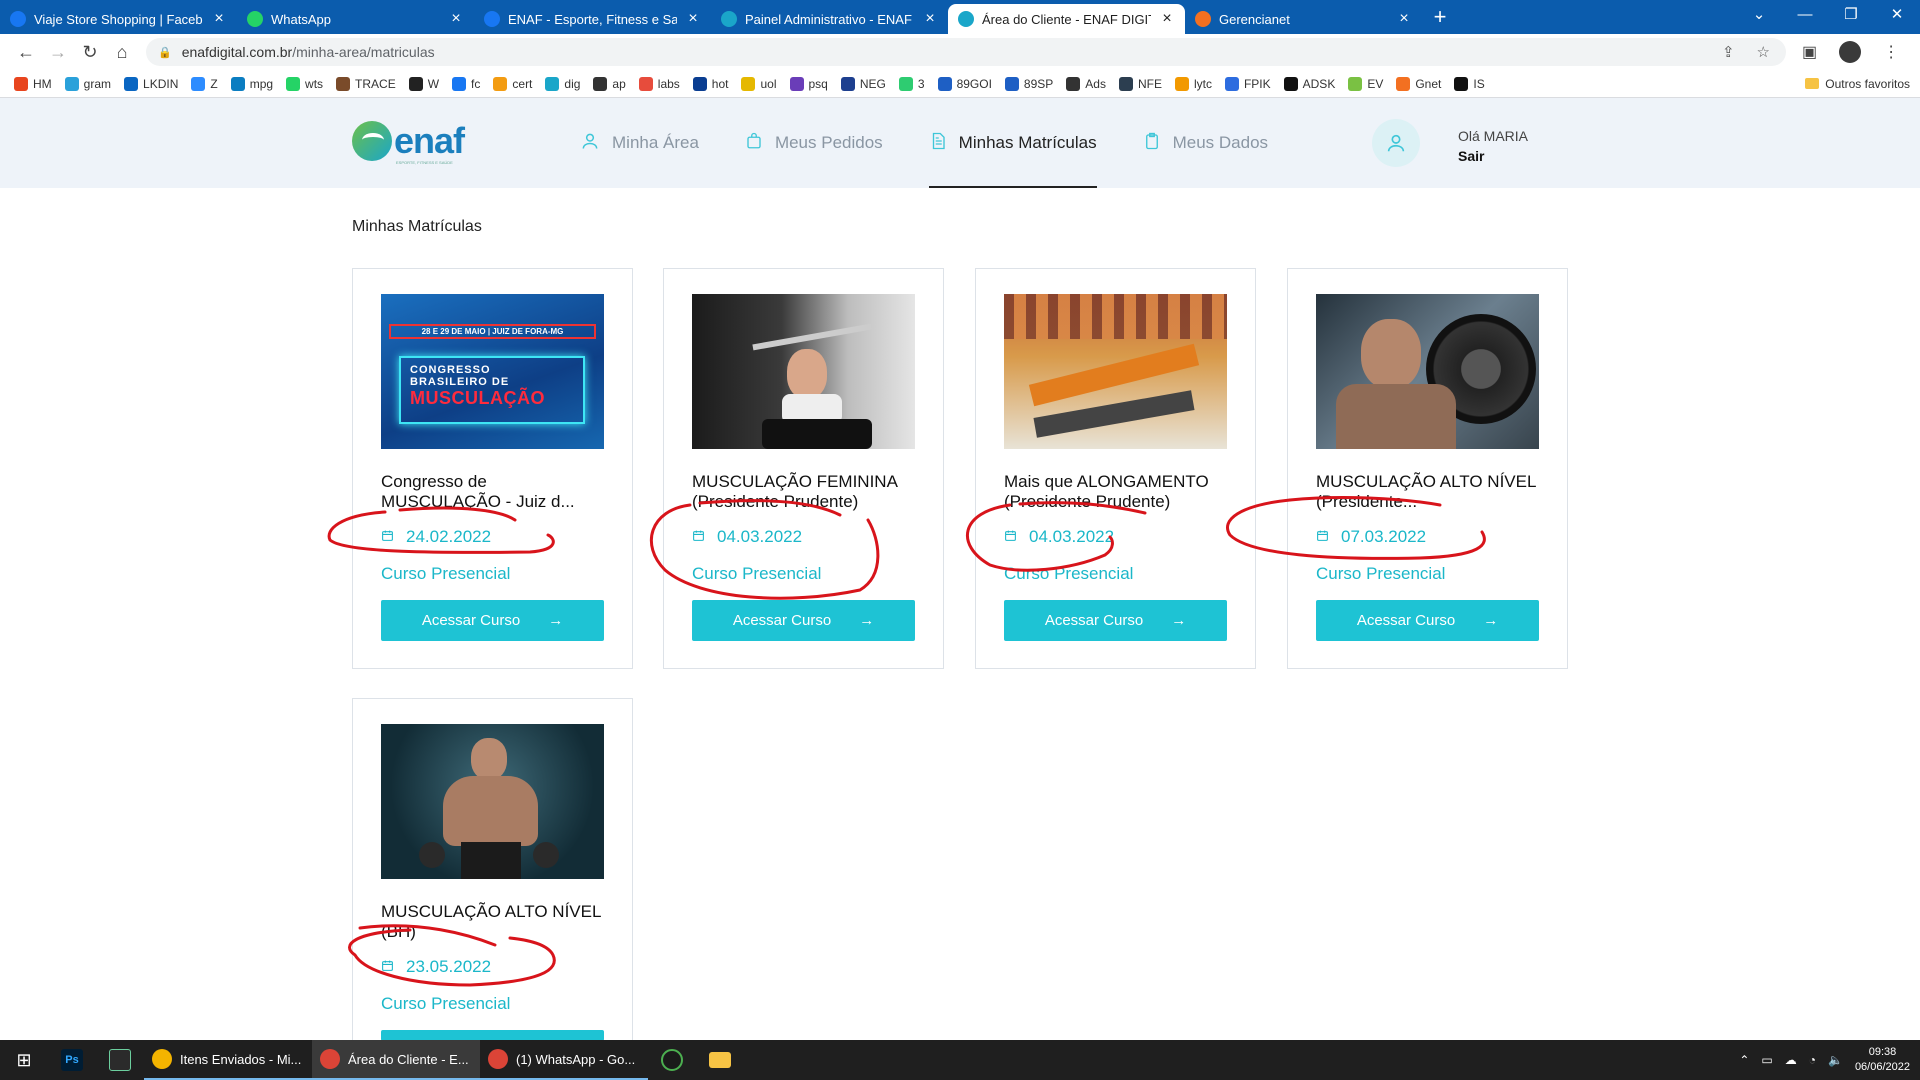 Image resolution: width=1920 pixels, height=1080 pixels. I want to click on home-icon: ⌂, so click(122, 52).